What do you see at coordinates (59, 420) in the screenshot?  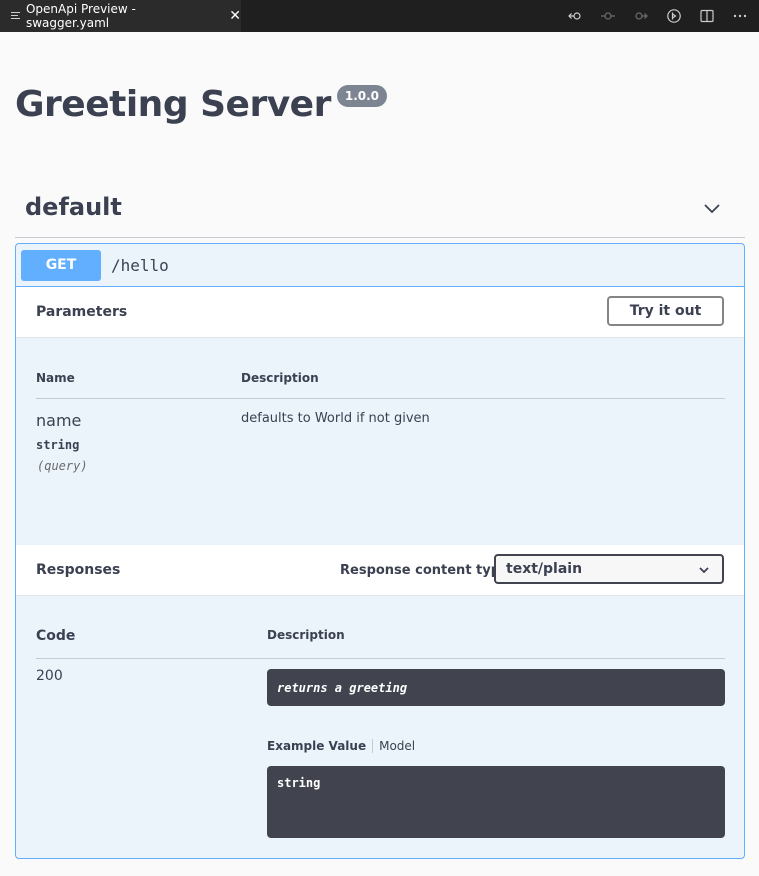 I see `parameter-name: name` at bounding box center [59, 420].